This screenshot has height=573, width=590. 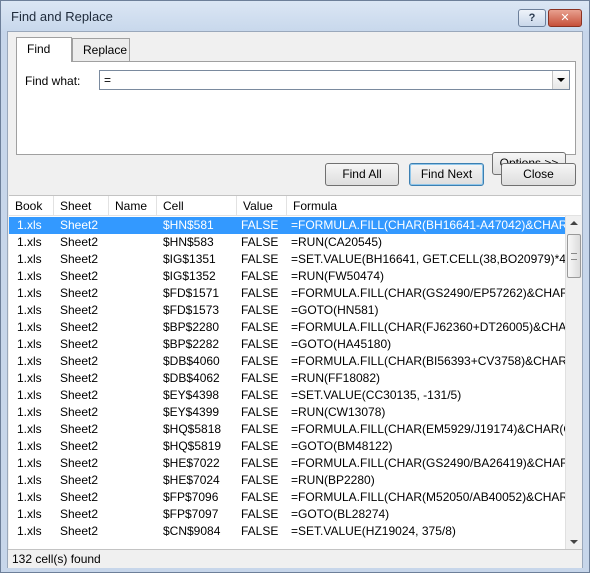 I want to click on dialog-title: Find and Replace, so click(x=62, y=16).